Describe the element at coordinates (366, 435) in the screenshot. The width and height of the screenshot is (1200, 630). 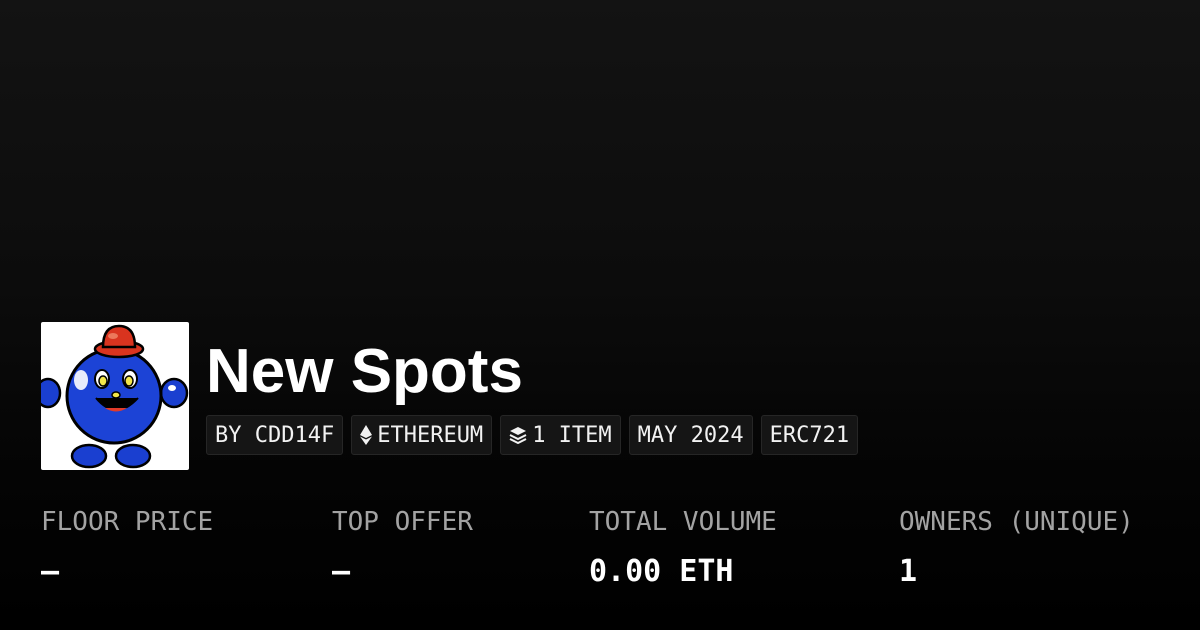
I see `ethereum-icon` at that location.